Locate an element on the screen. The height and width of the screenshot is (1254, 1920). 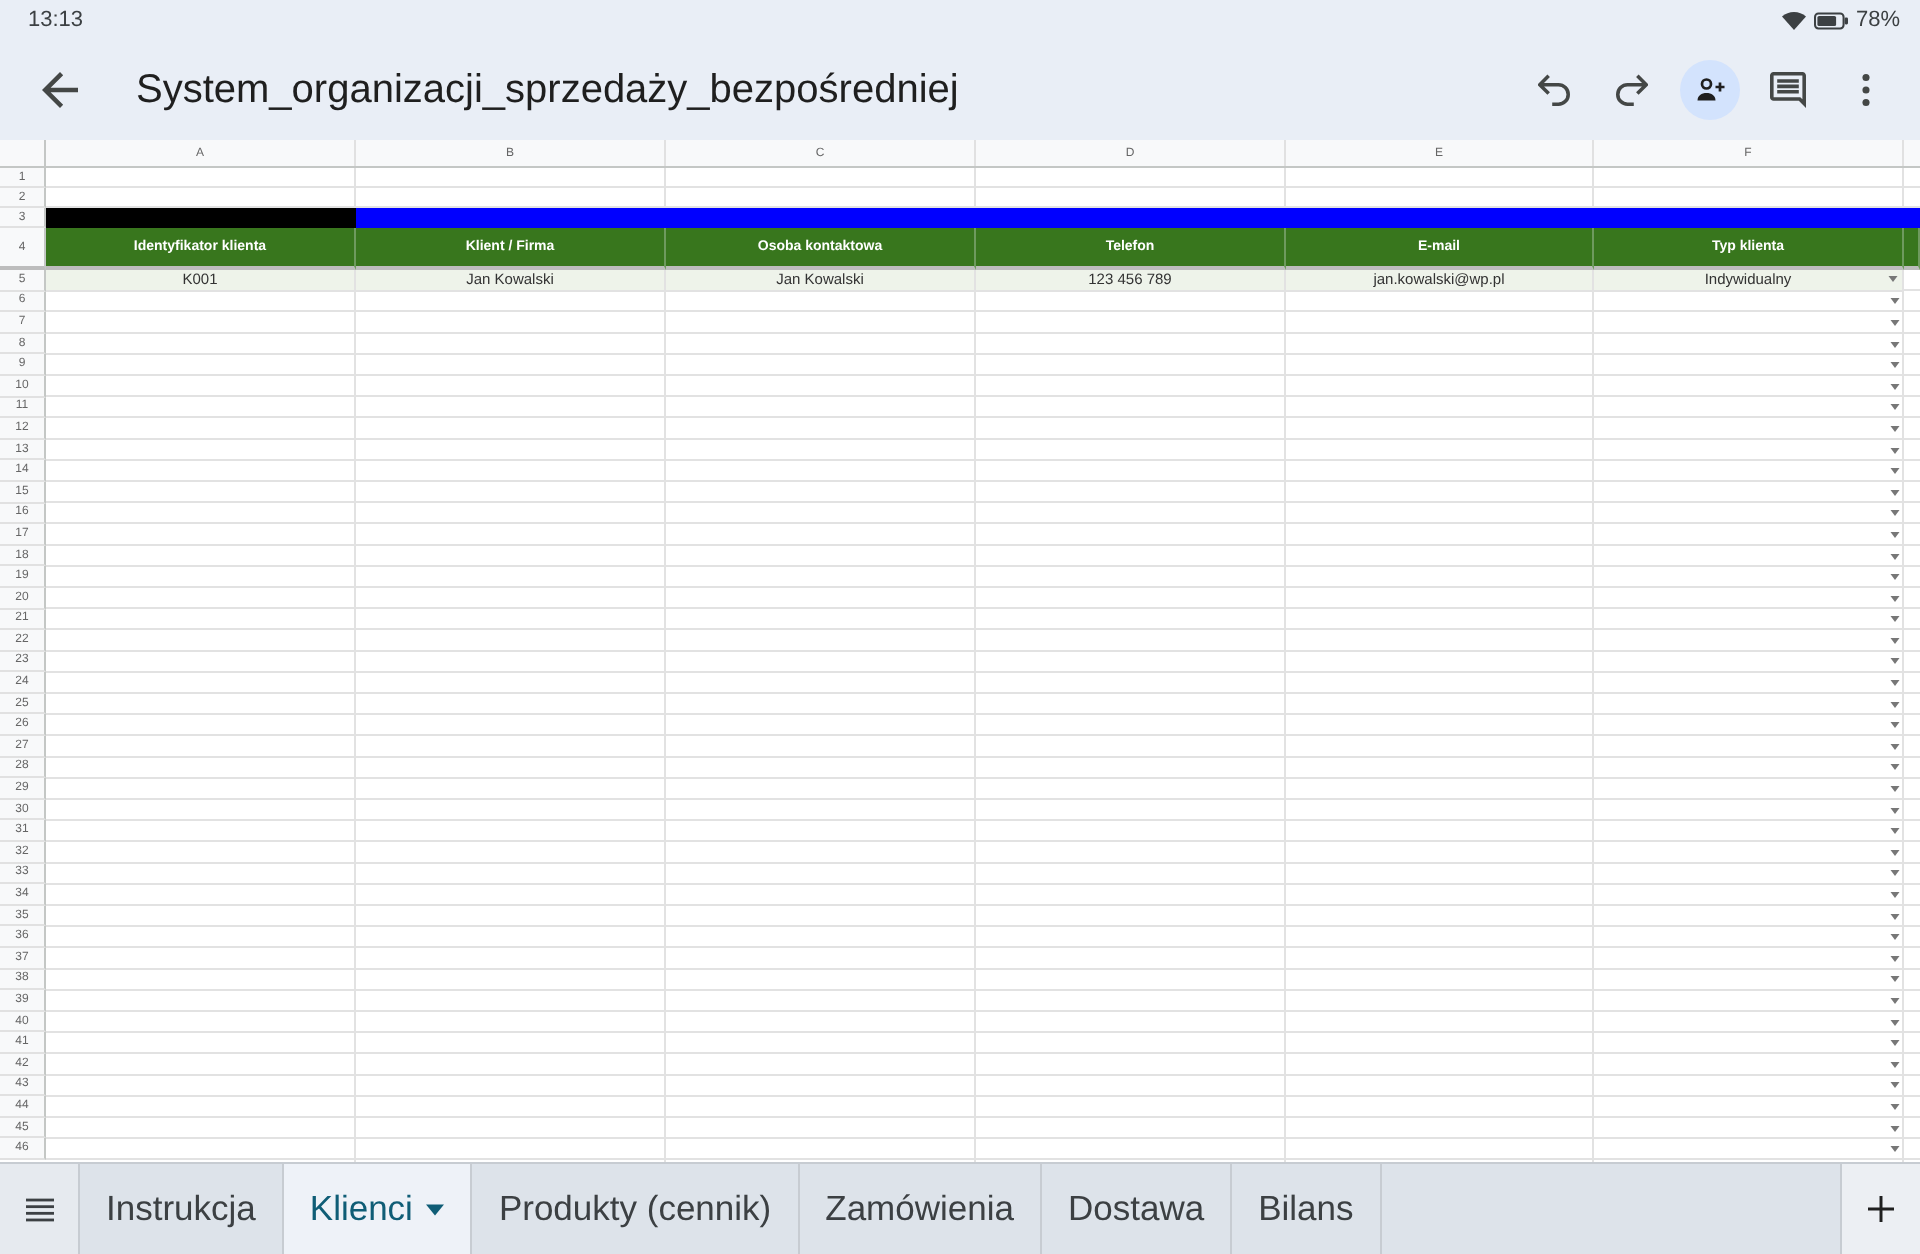
undo-icon is located at coordinates (1554, 90).